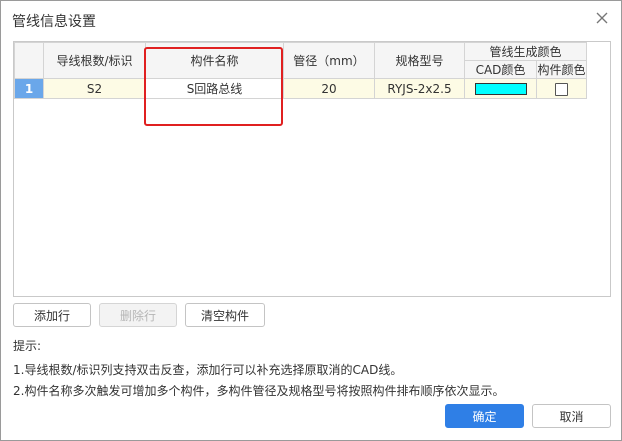 The image size is (622, 441). I want to click on add-row-button: 添加行, so click(52, 315).